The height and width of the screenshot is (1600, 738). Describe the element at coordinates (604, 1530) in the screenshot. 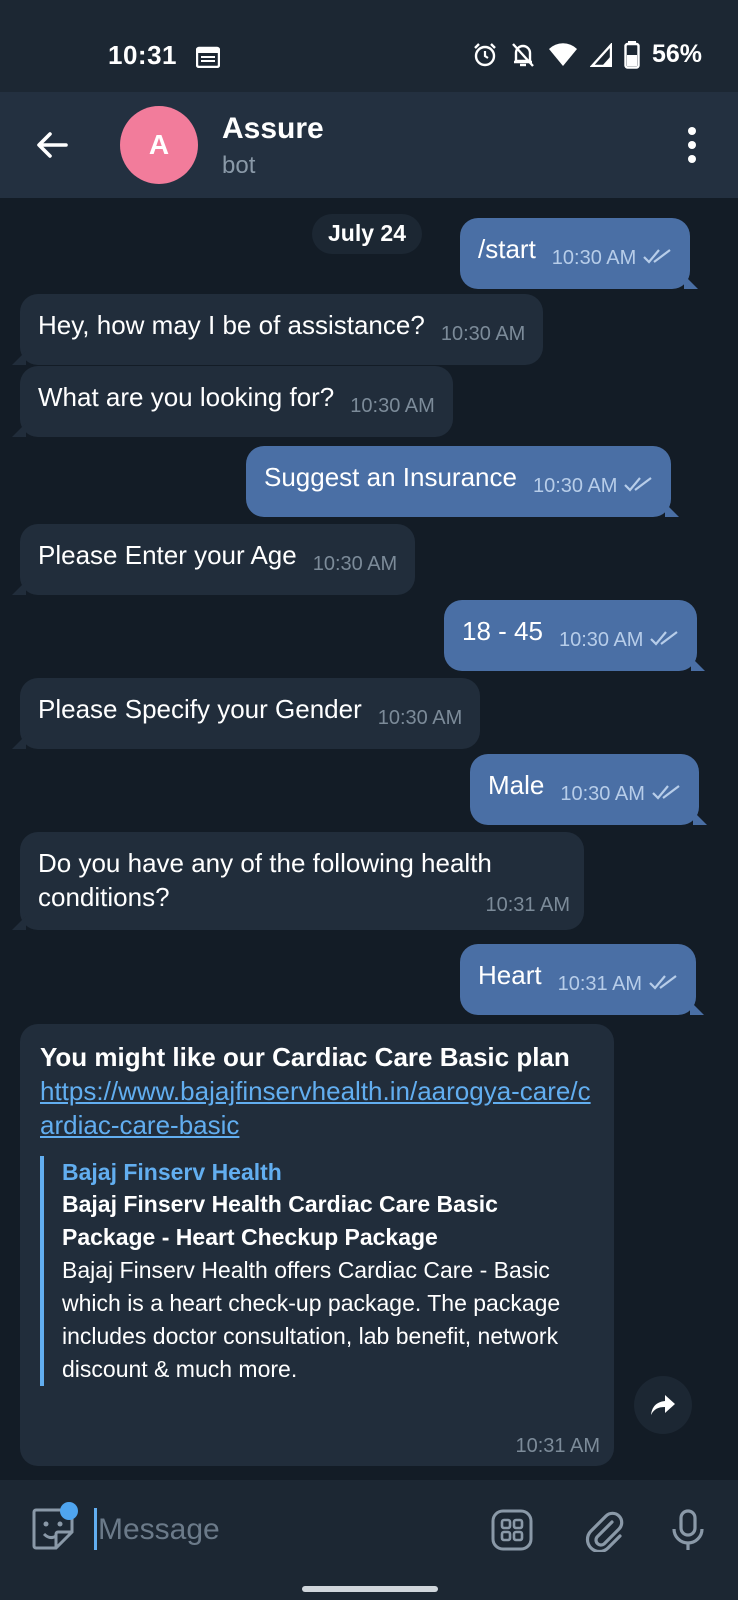

I see `attach-paperclip-icon` at that location.